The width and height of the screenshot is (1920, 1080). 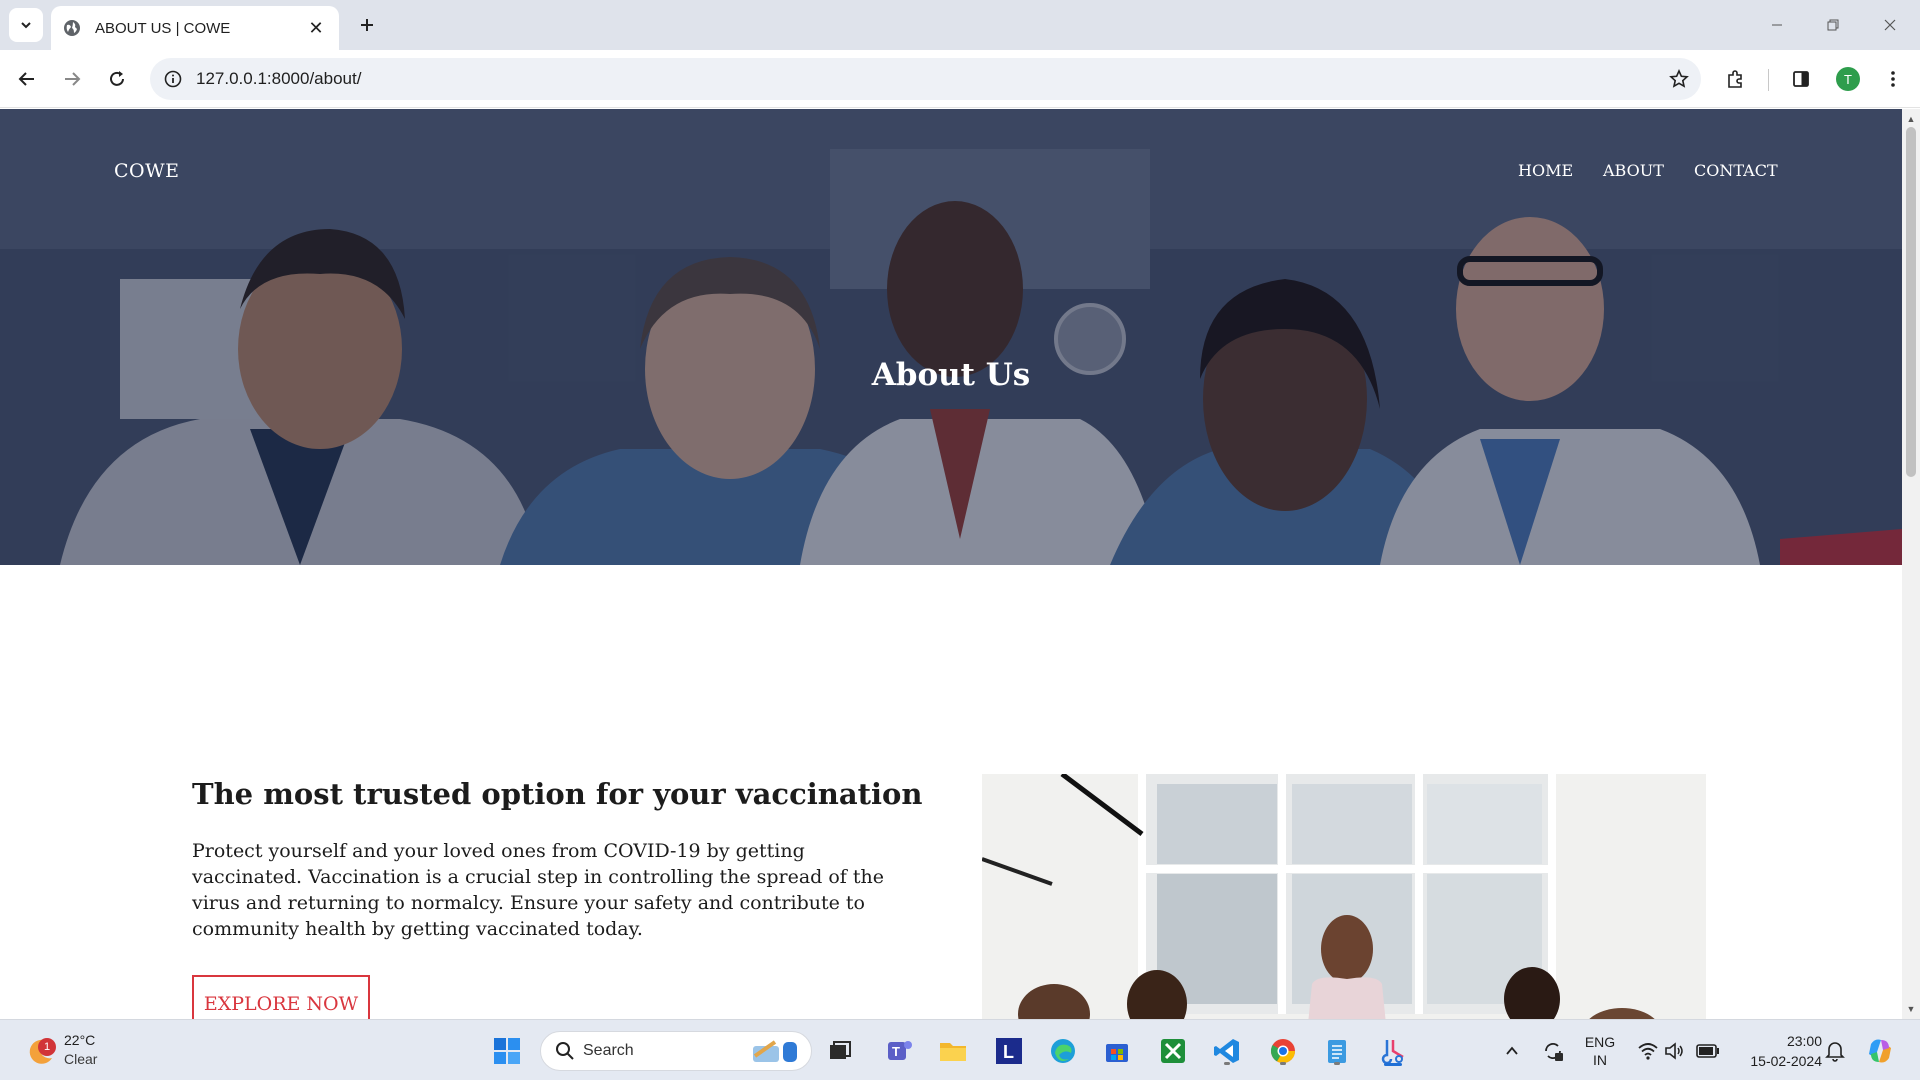 I want to click on more-vertical-icon, so click(x=1893, y=79).